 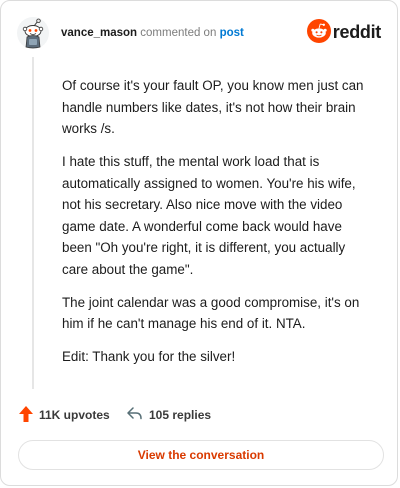 I want to click on snoo-avatar-icon, so click(x=33, y=33).